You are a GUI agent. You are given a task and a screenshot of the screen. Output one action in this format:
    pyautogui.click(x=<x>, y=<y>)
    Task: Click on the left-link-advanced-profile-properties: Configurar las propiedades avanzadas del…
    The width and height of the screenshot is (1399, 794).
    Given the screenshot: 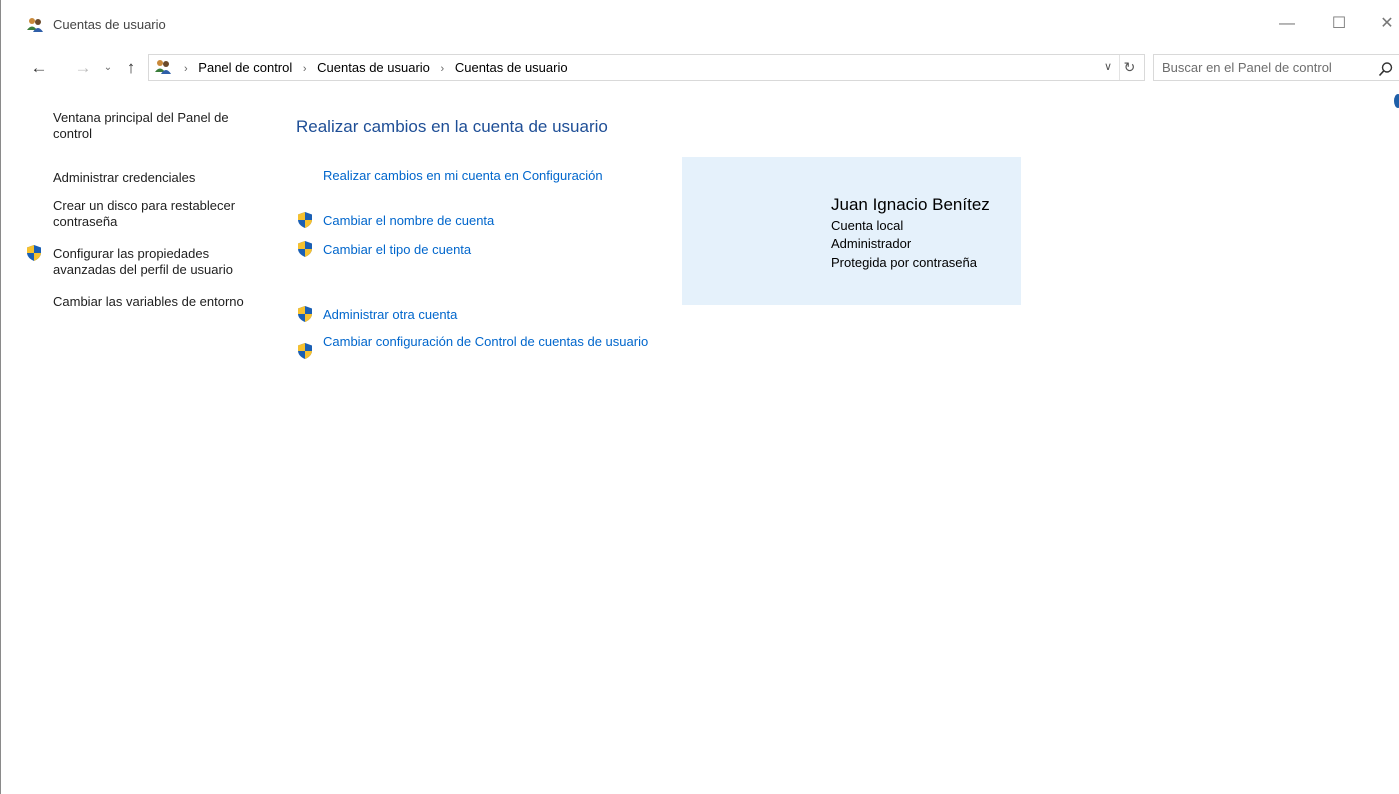 What is the action you would take?
    pyautogui.click(x=160, y=262)
    